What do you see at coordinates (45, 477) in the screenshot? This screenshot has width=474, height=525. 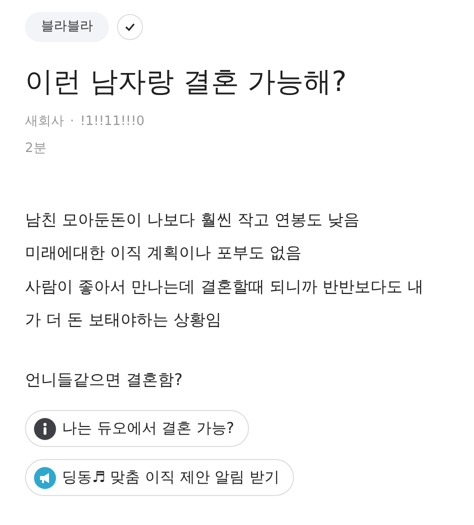 I see `megaphone-icon` at bounding box center [45, 477].